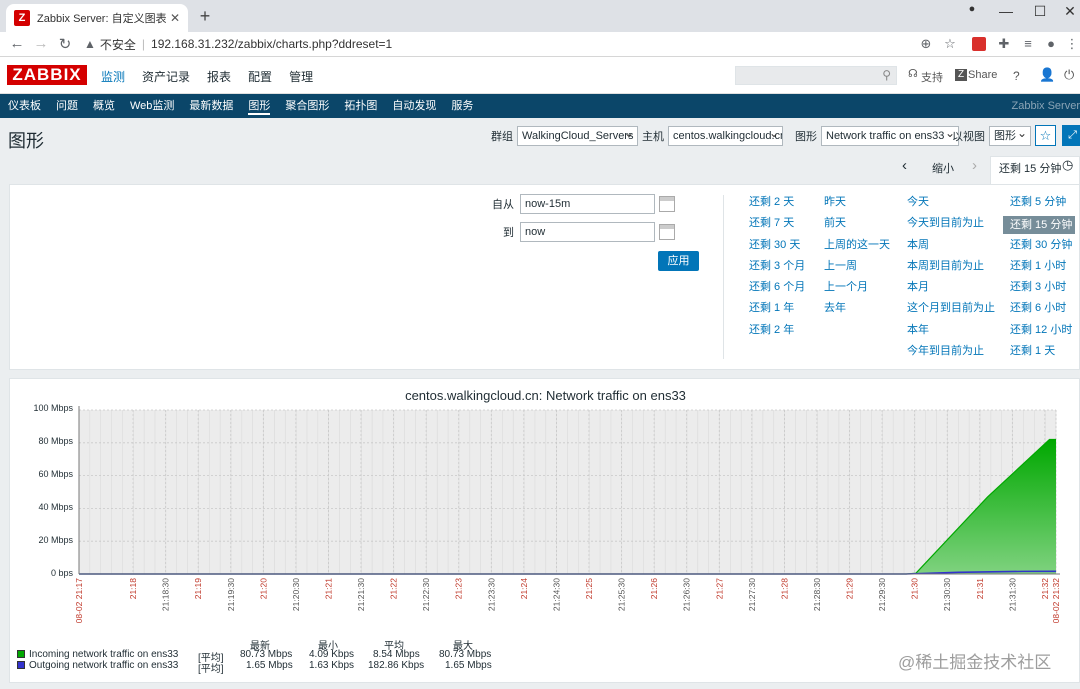  I want to click on browser-menu-icon: ⋮, so click(1072, 44).